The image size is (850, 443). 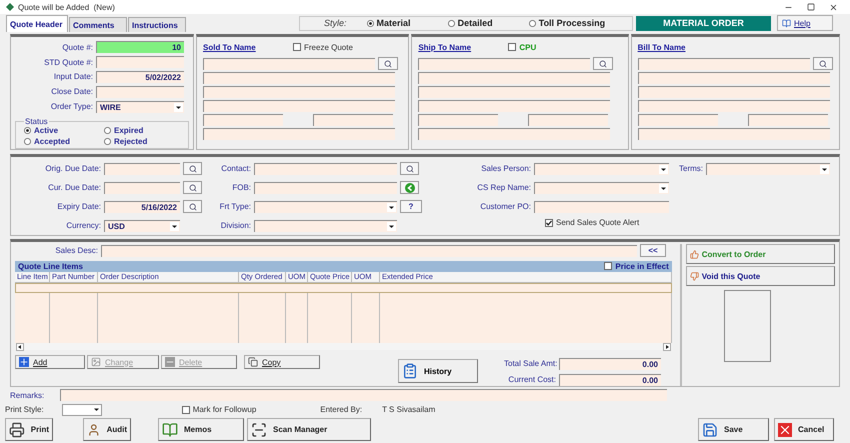 I want to click on toolbar-button: Scan Manager, so click(x=309, y=429).